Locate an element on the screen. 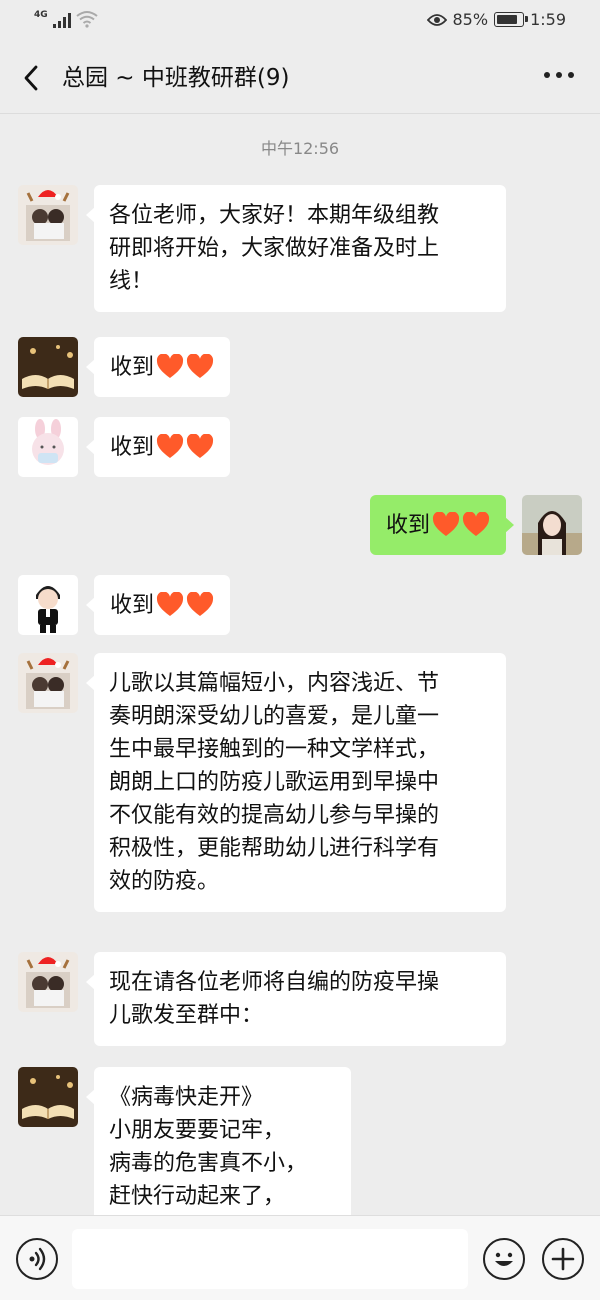 The width and height of the screenshot is (600, 1300). battery-fill is located at coordinates (507, 19).